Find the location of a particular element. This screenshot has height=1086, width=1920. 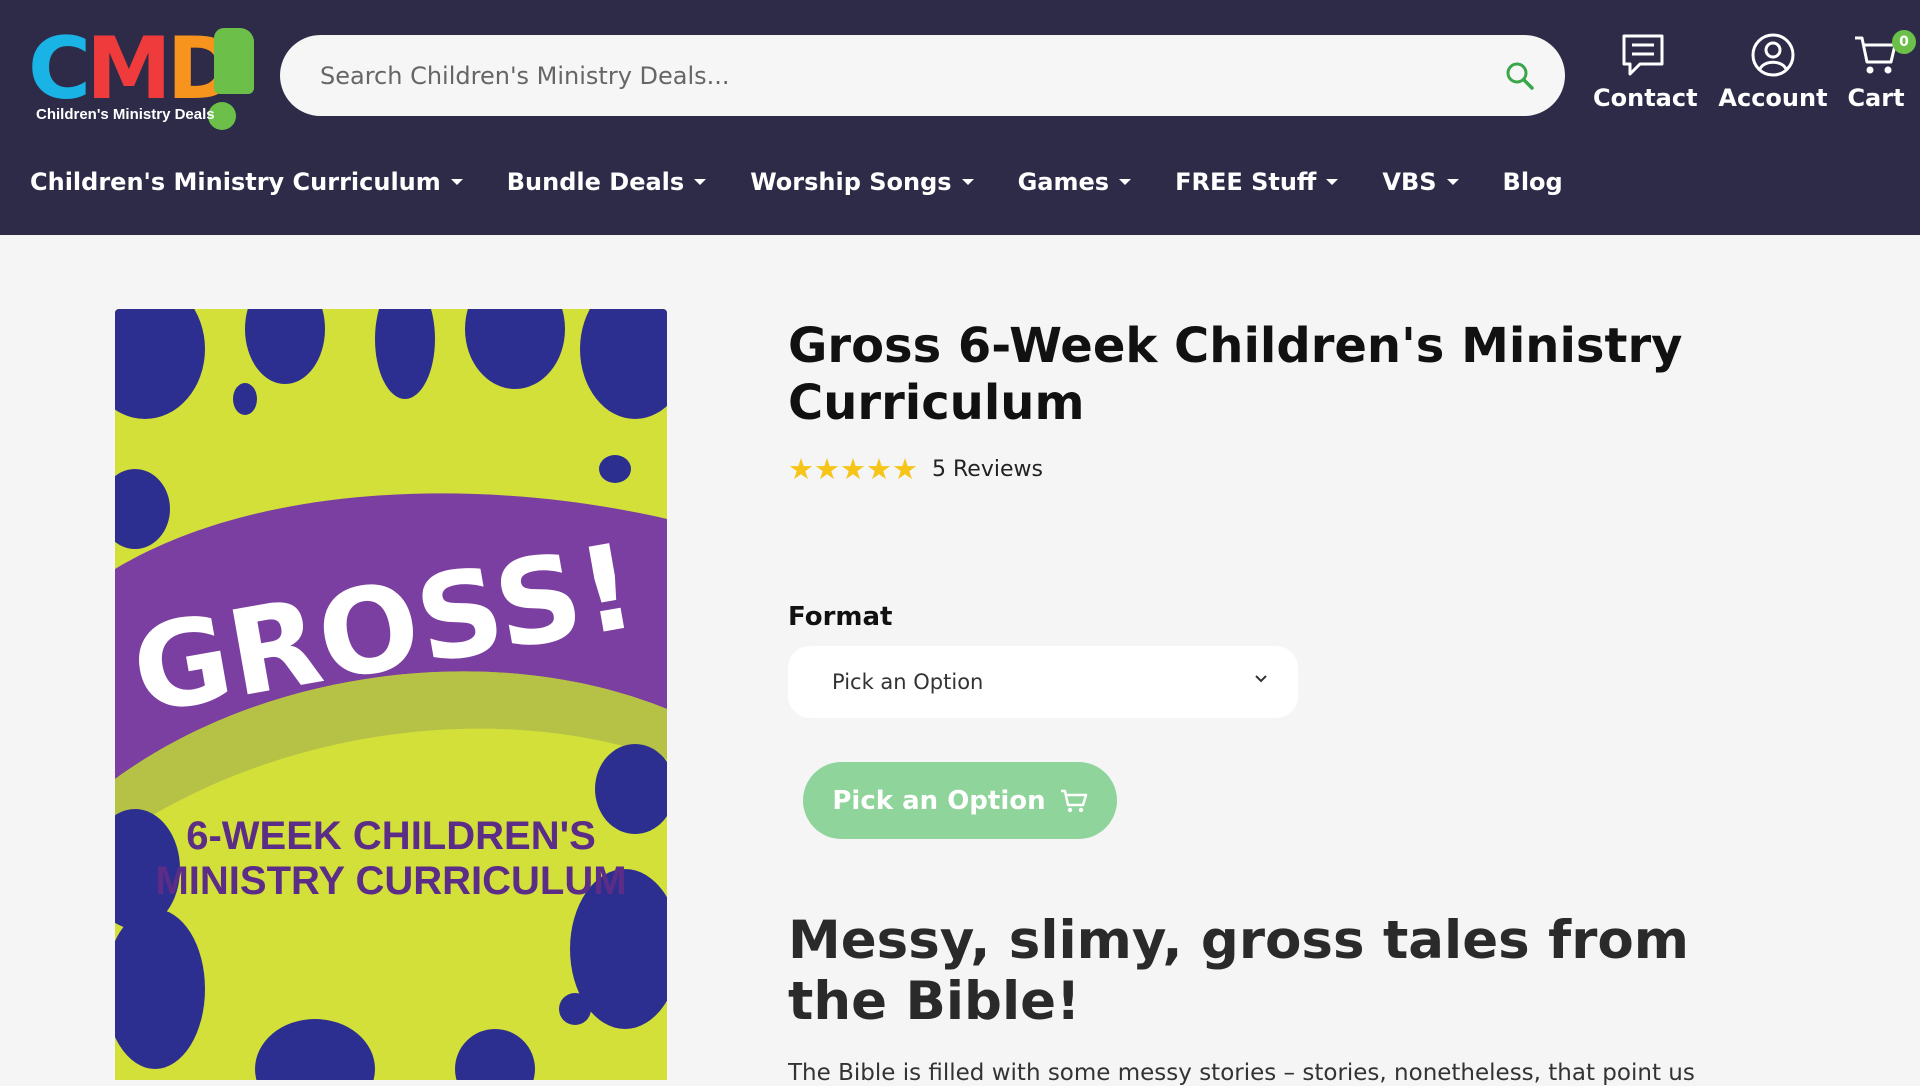

search-input is located at coordinates (895, 75).